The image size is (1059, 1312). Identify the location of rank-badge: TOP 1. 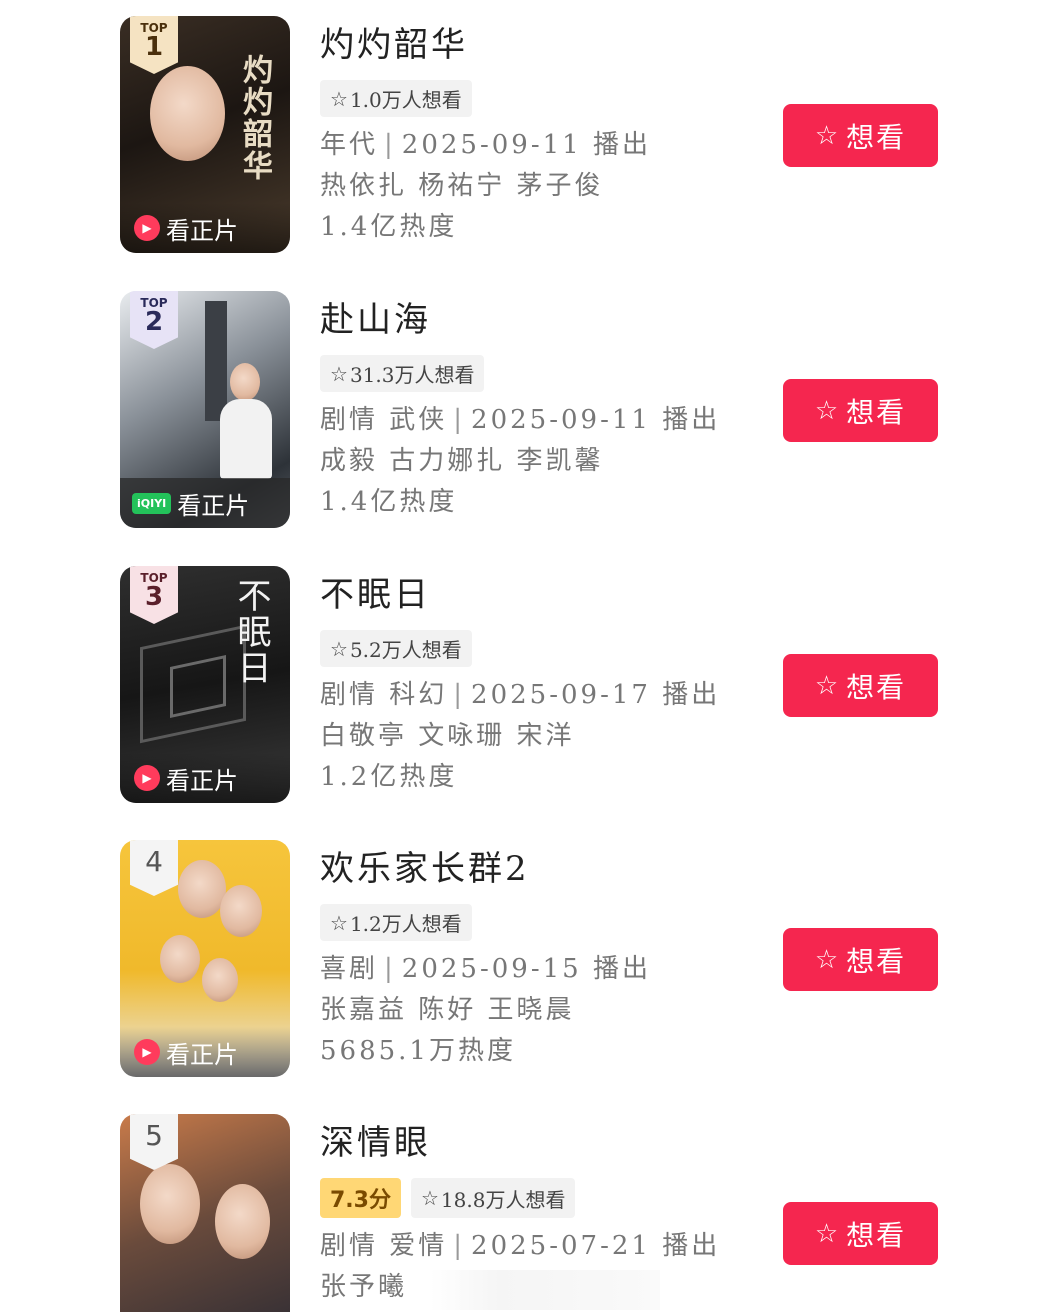
(154, 45).